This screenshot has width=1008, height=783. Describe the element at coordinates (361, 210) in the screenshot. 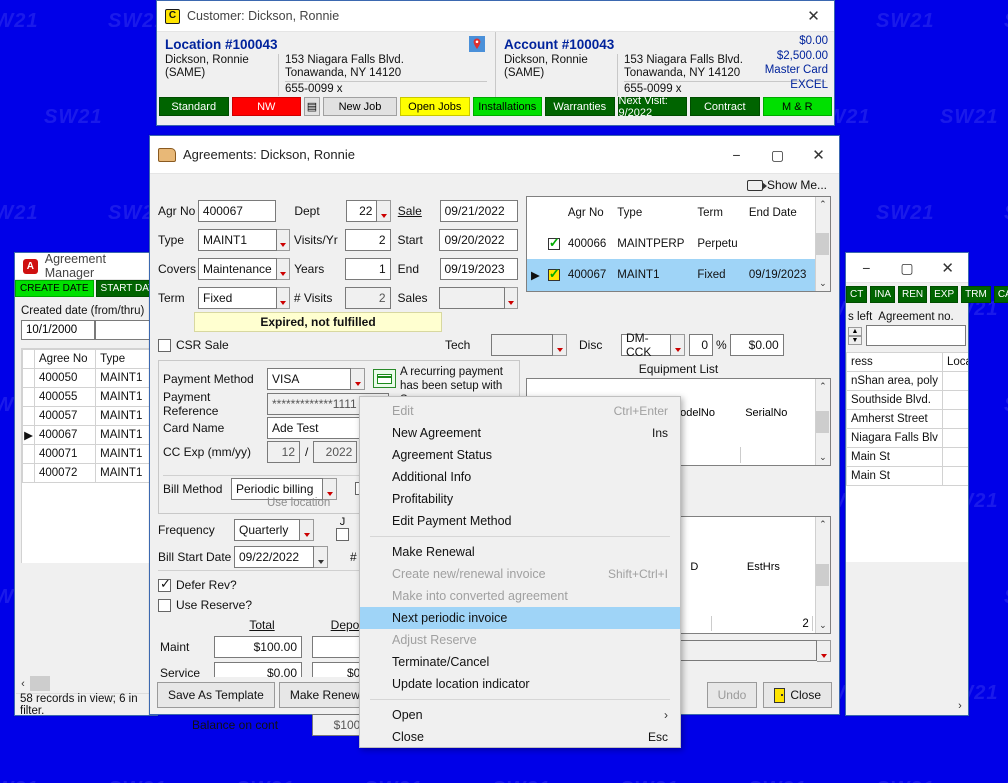

I see `dept-input: 22` at that location.